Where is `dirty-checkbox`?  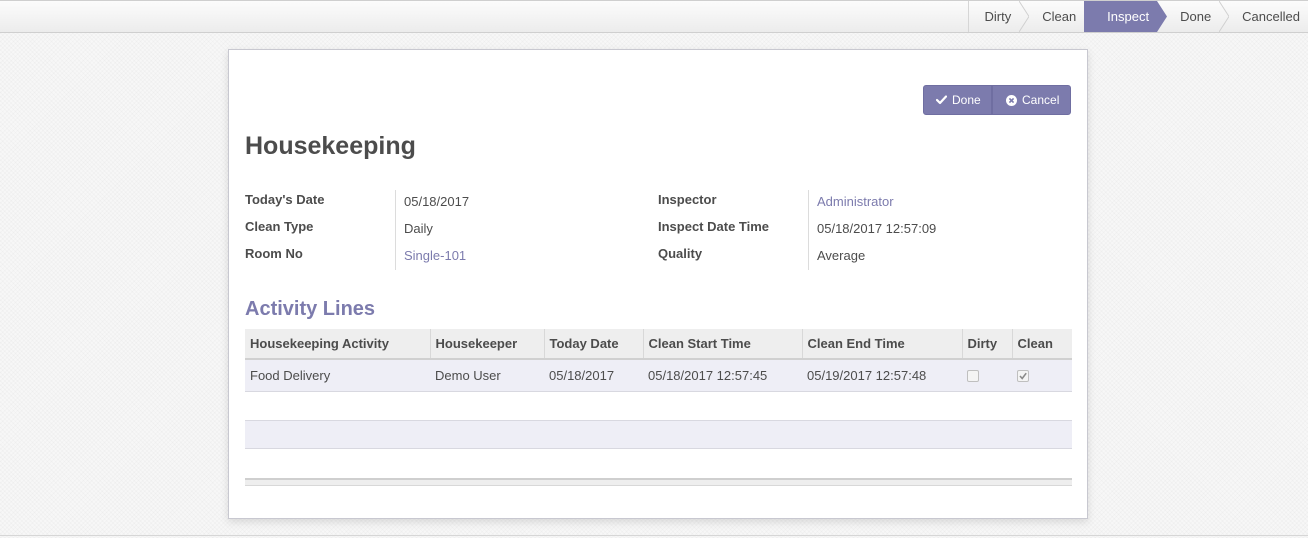
dirty-checkbox is located at coordinates (973, 376).